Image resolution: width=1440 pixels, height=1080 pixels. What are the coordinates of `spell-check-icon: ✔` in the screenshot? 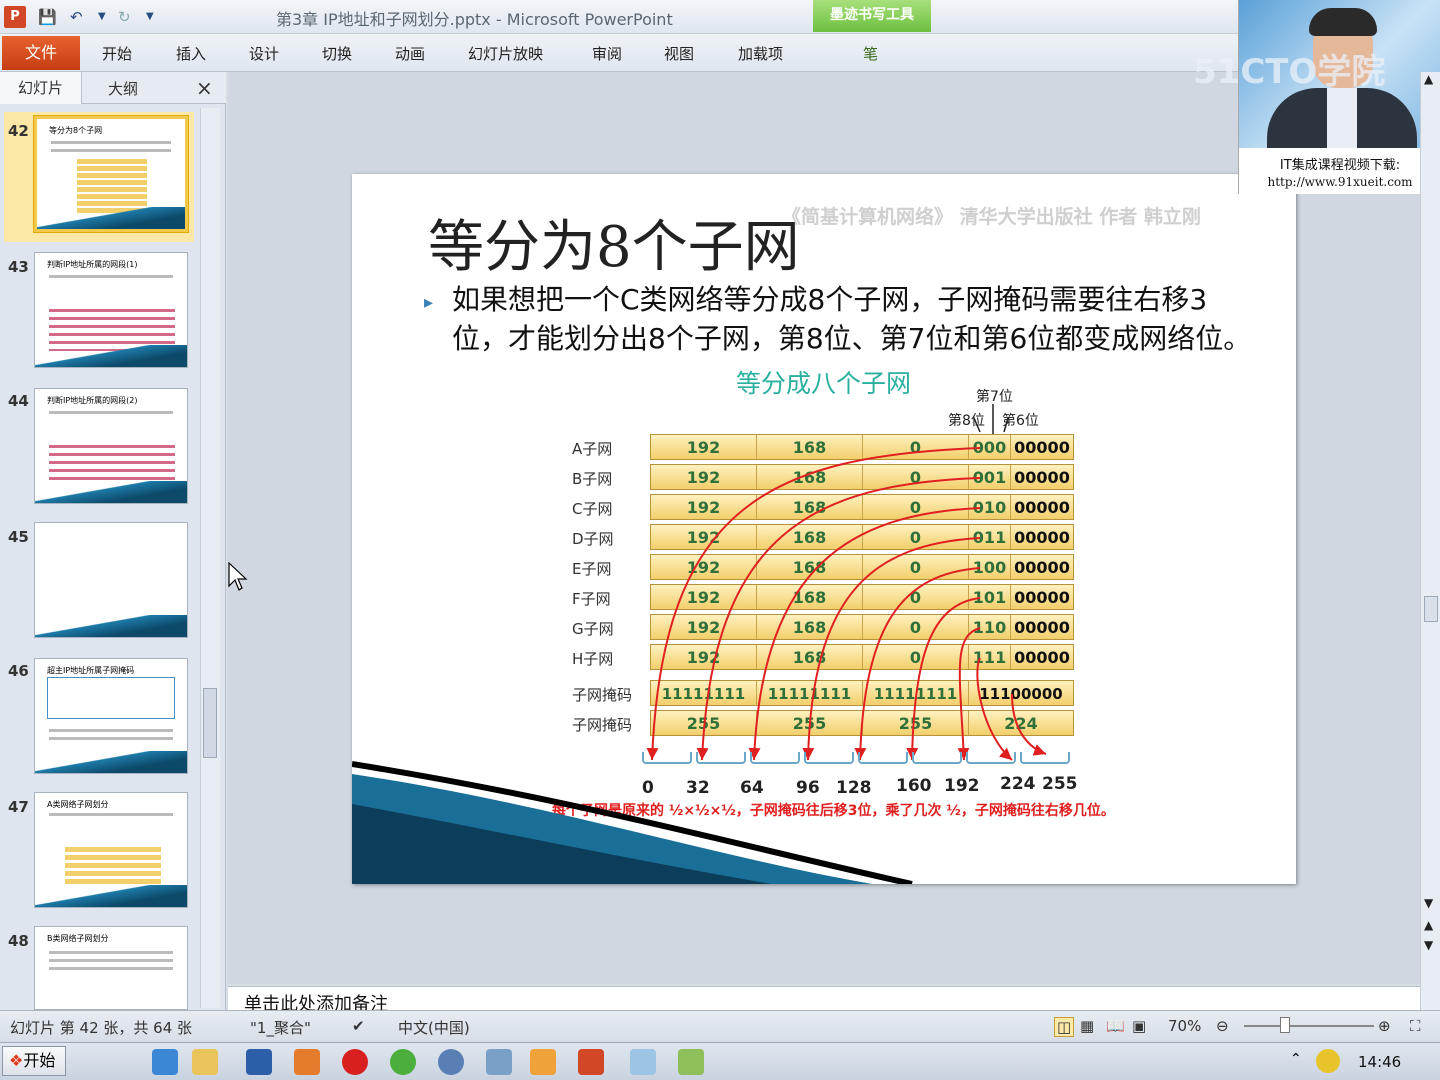 It's located at (358, 1026).